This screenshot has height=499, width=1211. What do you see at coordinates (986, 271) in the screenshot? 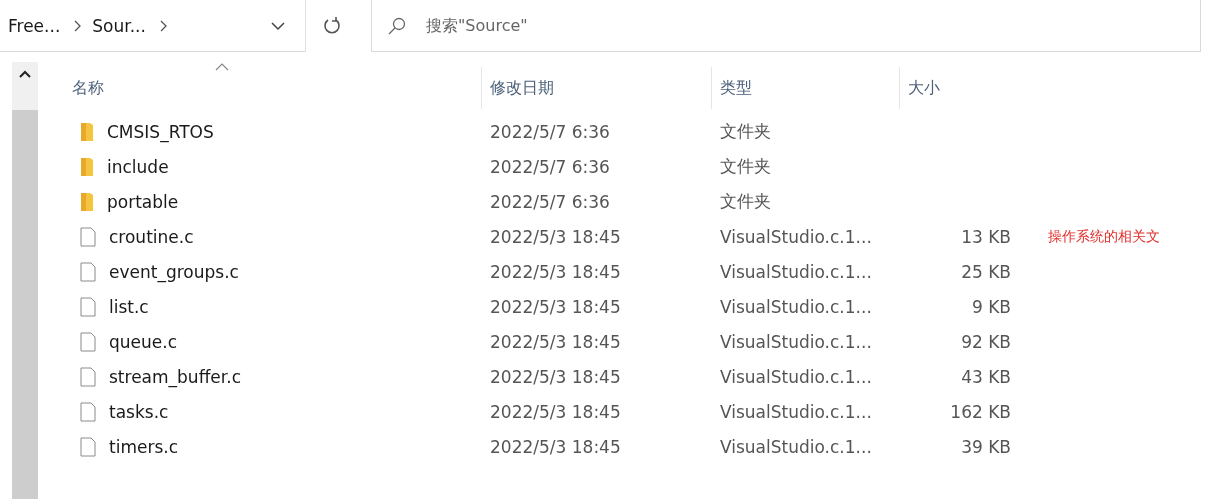
I see `size-cell-text: 25 KB` at bounding box center [986, 271].